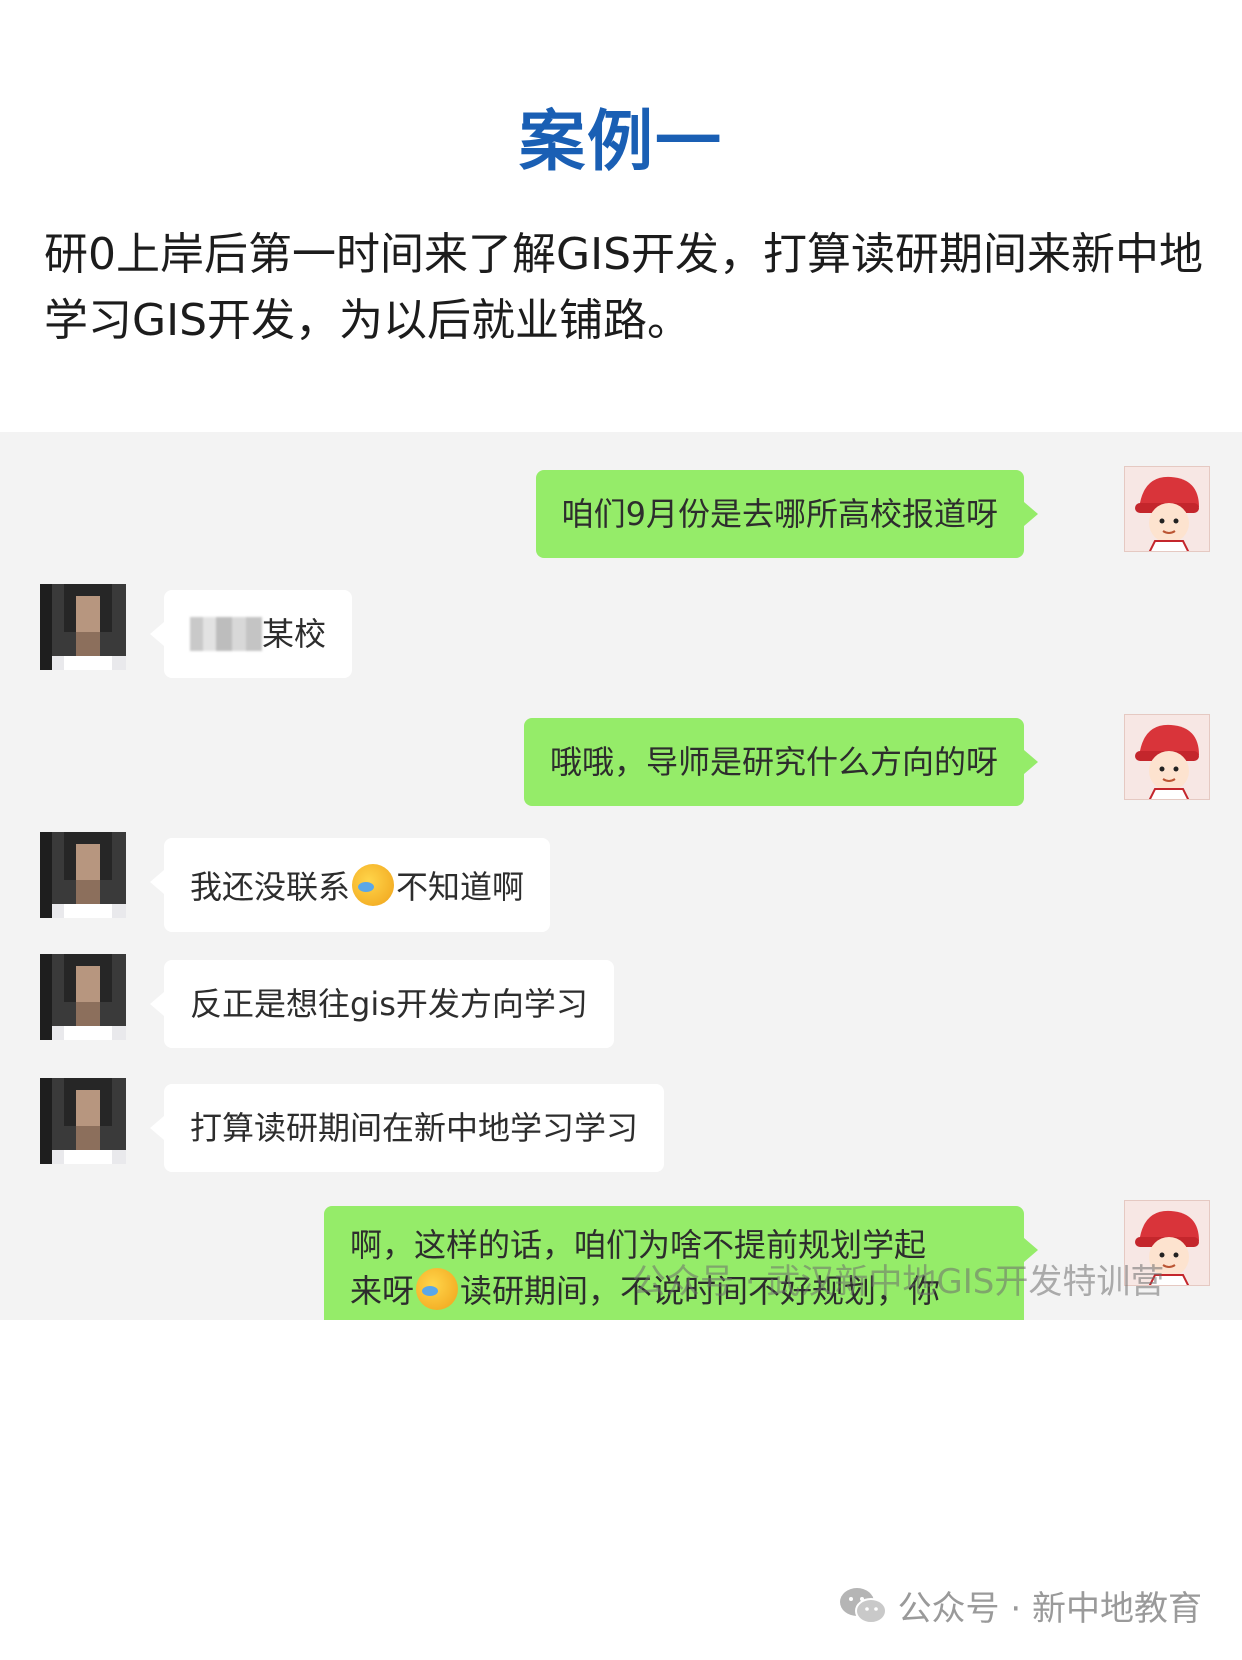  I want to click on message-text: 来呀, so click(382, 1291).